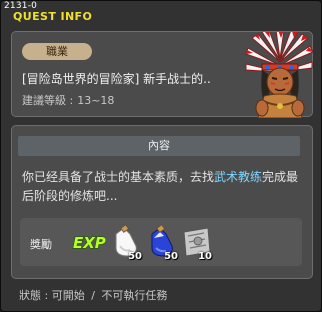  I want to click on white-potion-qty: 50, so click(135, 256).